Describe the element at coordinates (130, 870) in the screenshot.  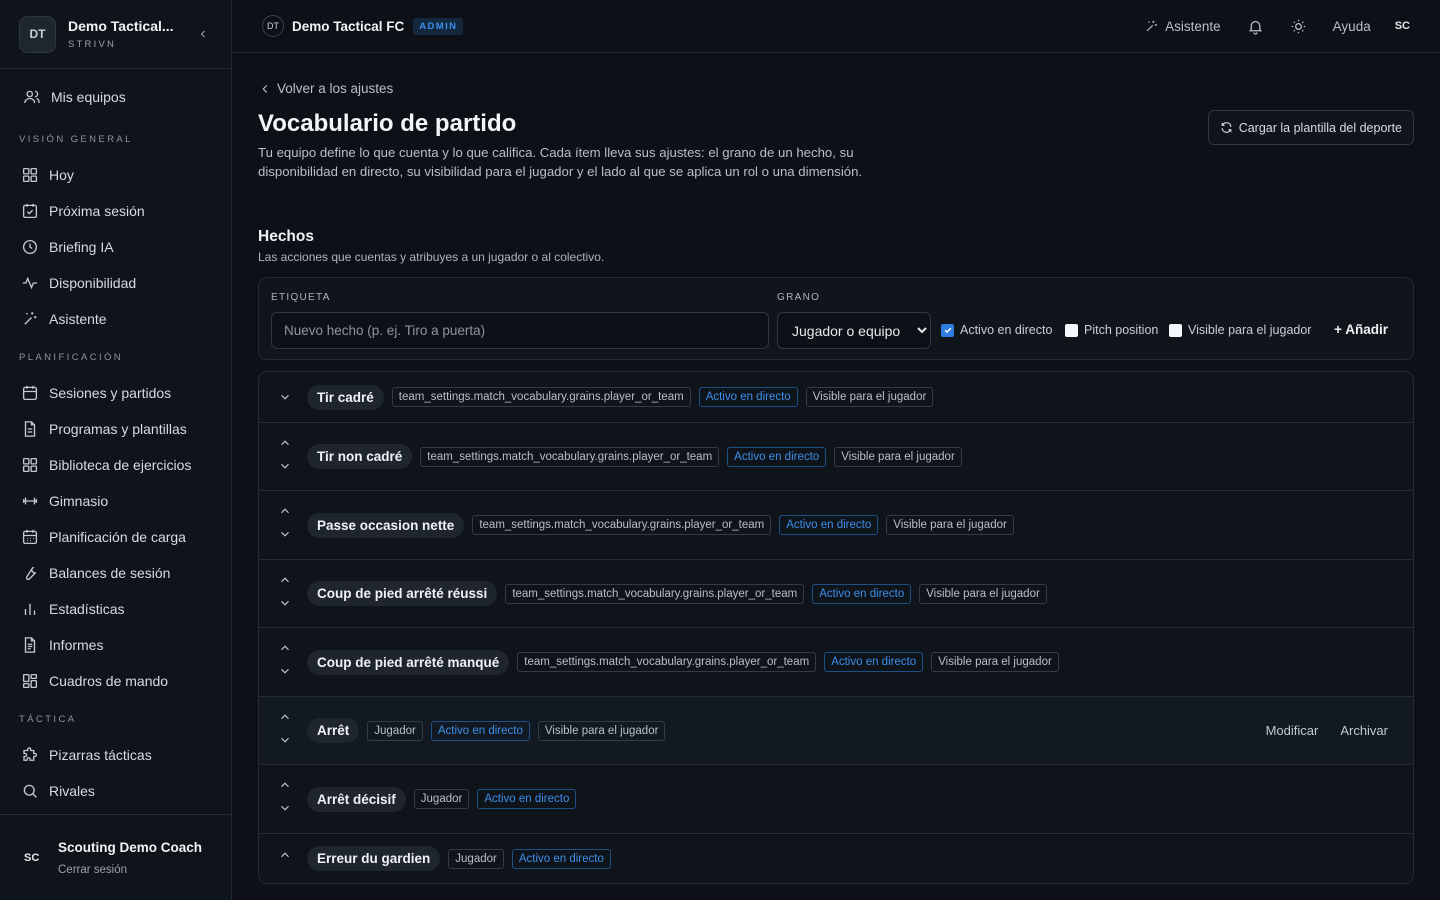
I see `logout-link: Cerrar sesión` at that location.